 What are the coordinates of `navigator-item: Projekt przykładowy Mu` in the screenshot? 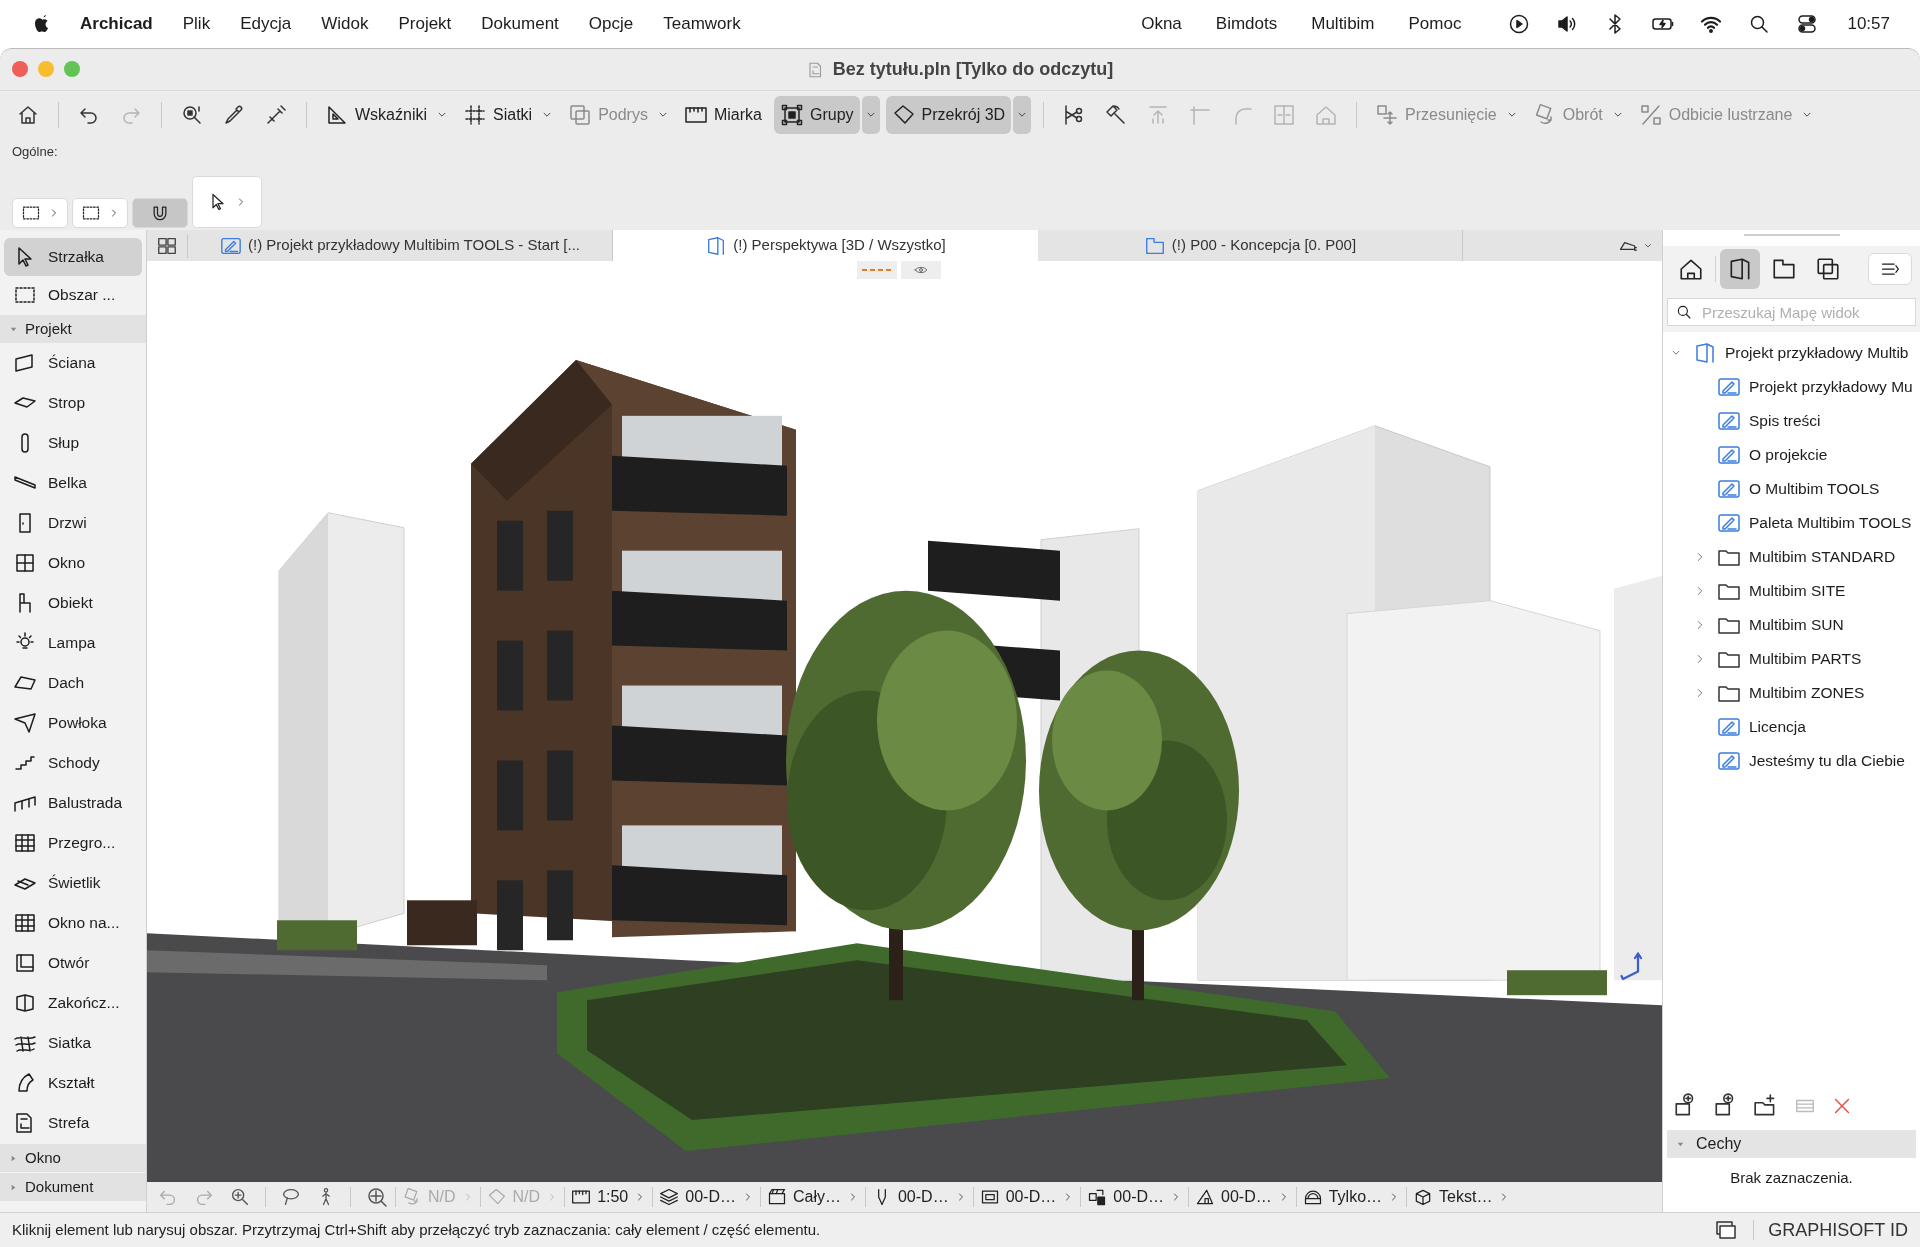 It's located at (1803, 387).